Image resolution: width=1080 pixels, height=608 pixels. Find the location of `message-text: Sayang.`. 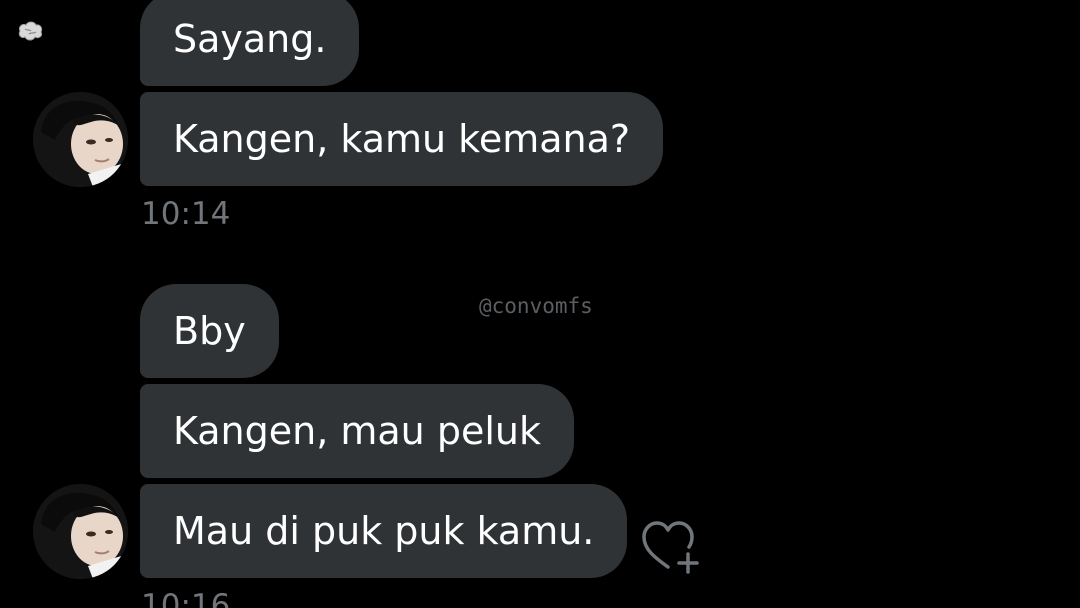

message-text: Sayang. is located at coordinates (250, 39).